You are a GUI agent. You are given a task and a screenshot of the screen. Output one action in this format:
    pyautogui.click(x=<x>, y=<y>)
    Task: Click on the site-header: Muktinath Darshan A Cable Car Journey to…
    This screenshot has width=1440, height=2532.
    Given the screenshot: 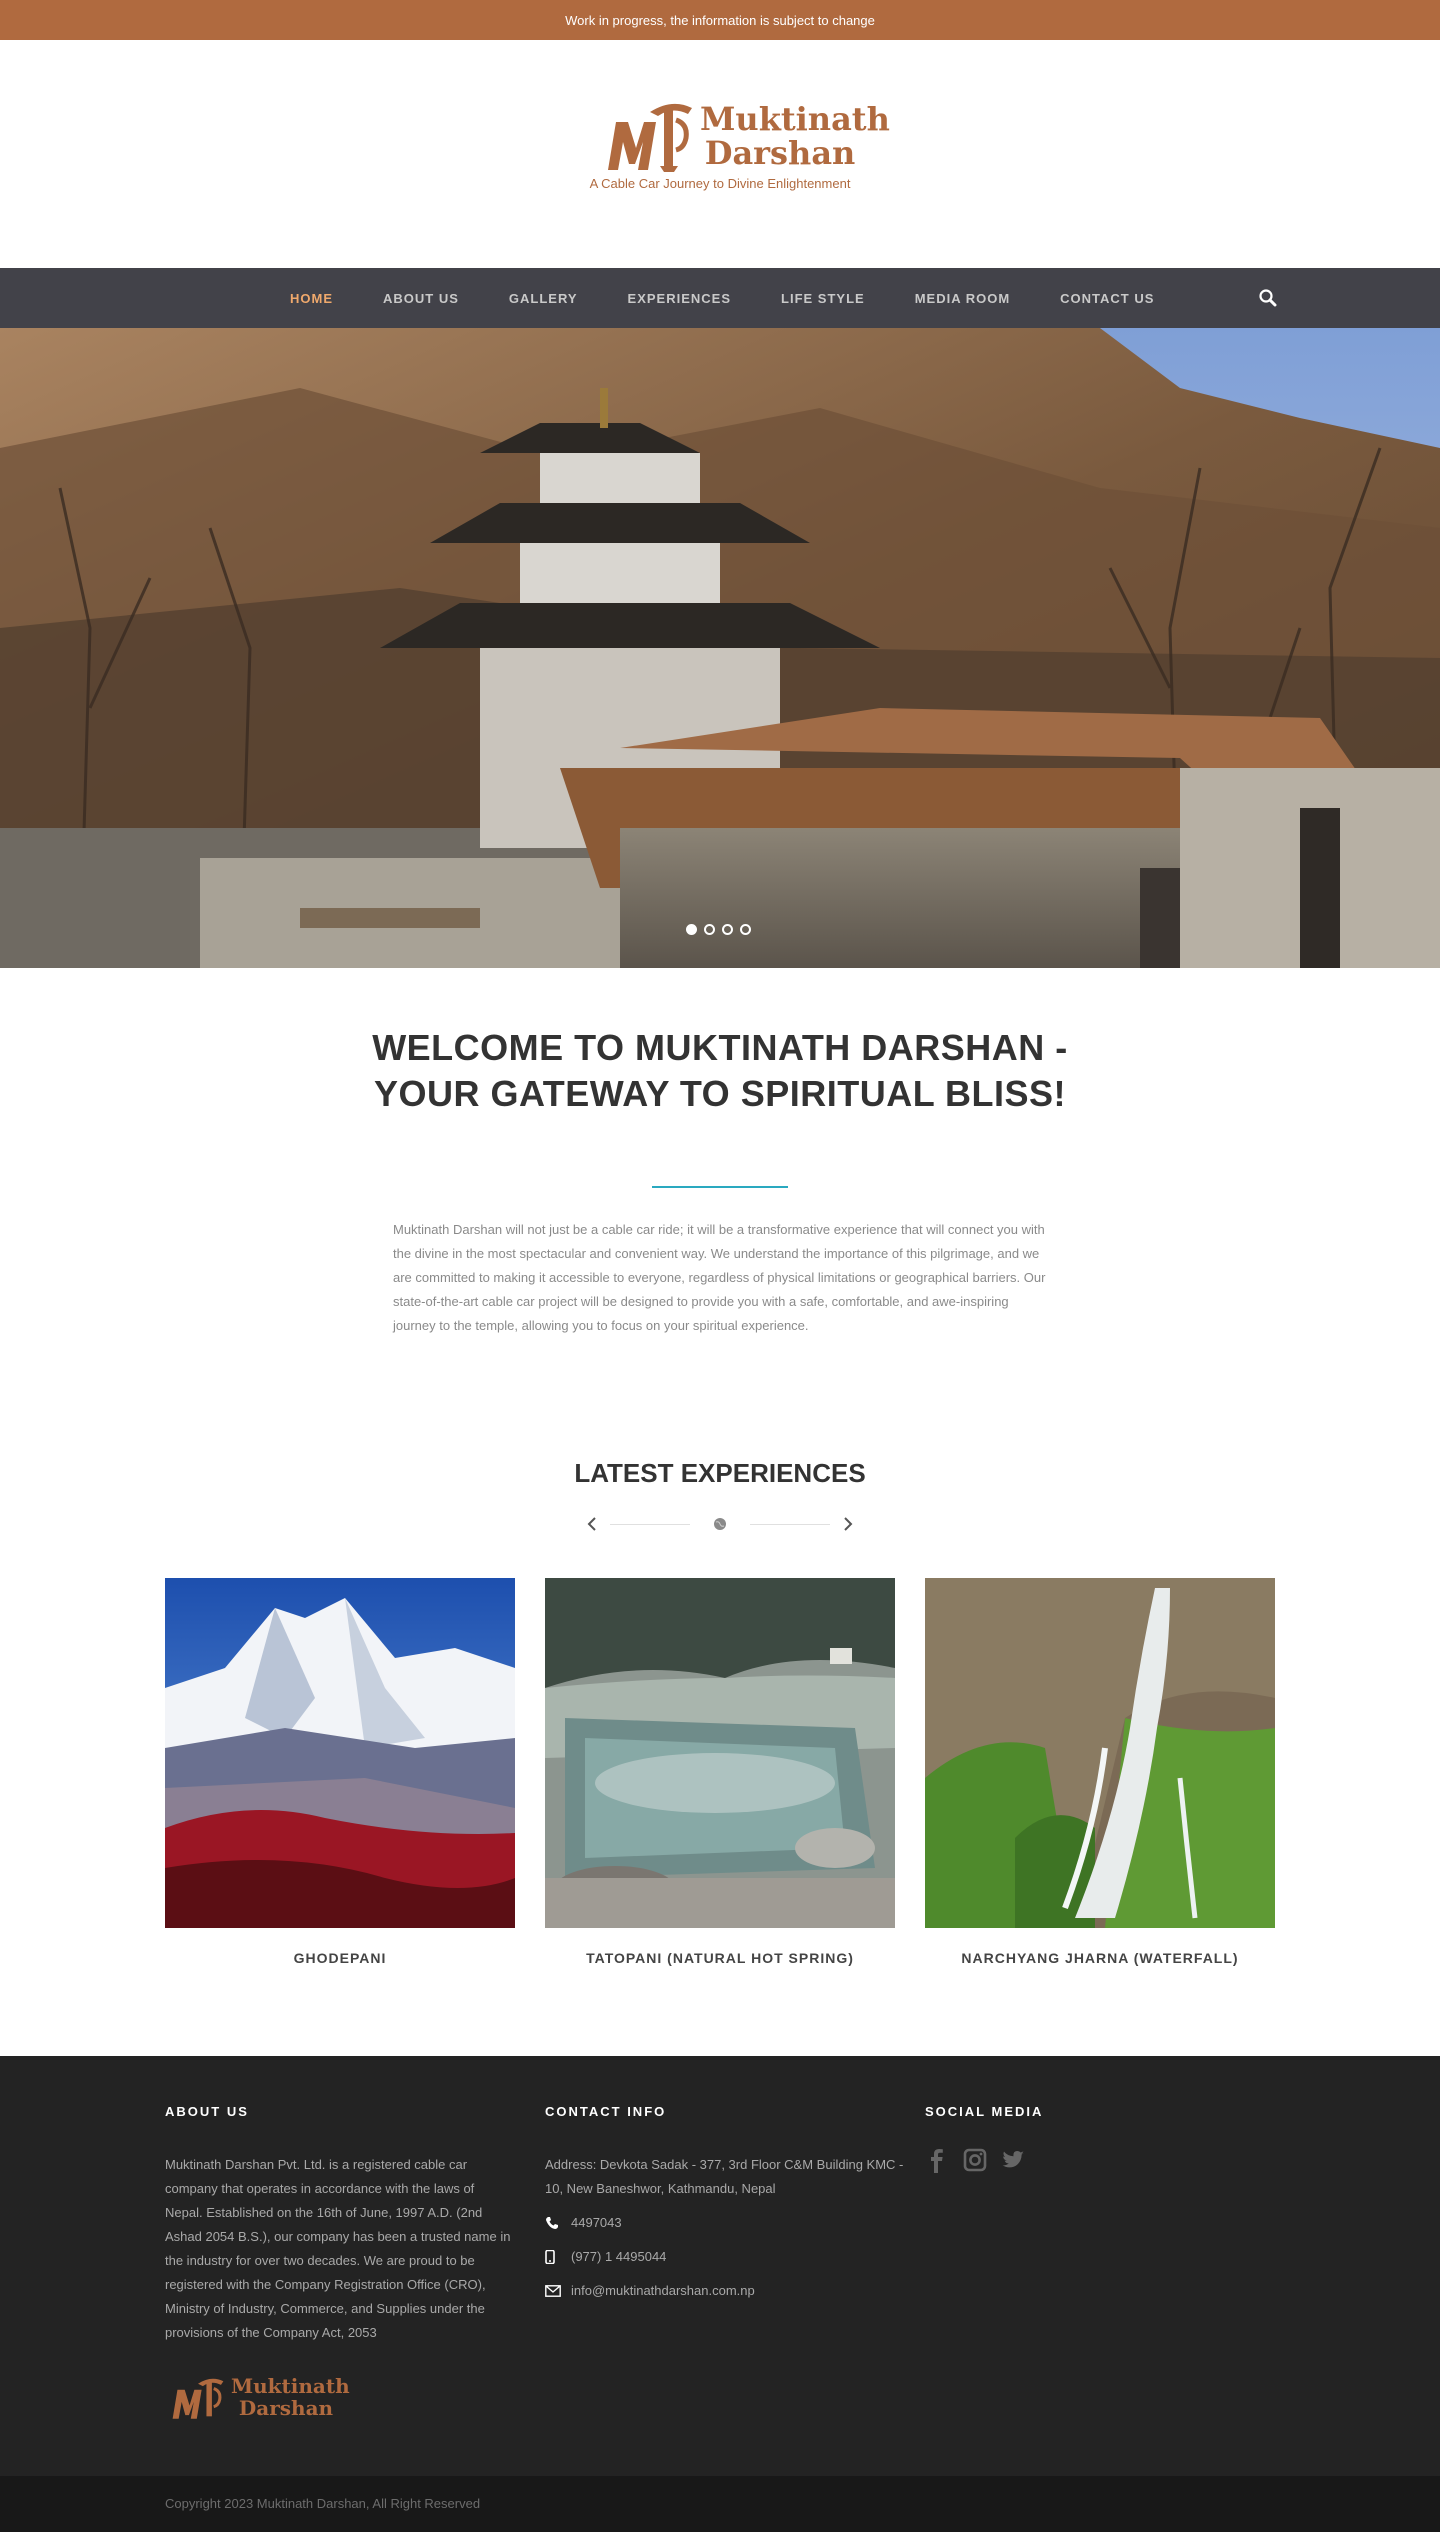 What is the action you would take?
    pyautogui.click(x=720, y=154)
    